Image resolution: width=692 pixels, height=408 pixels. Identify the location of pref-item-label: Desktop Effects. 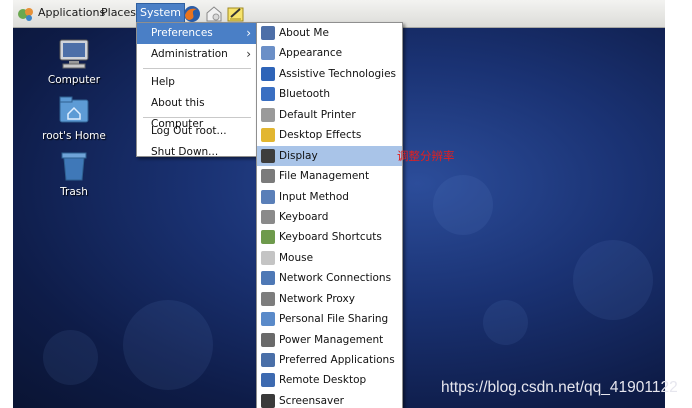
(320, 135).